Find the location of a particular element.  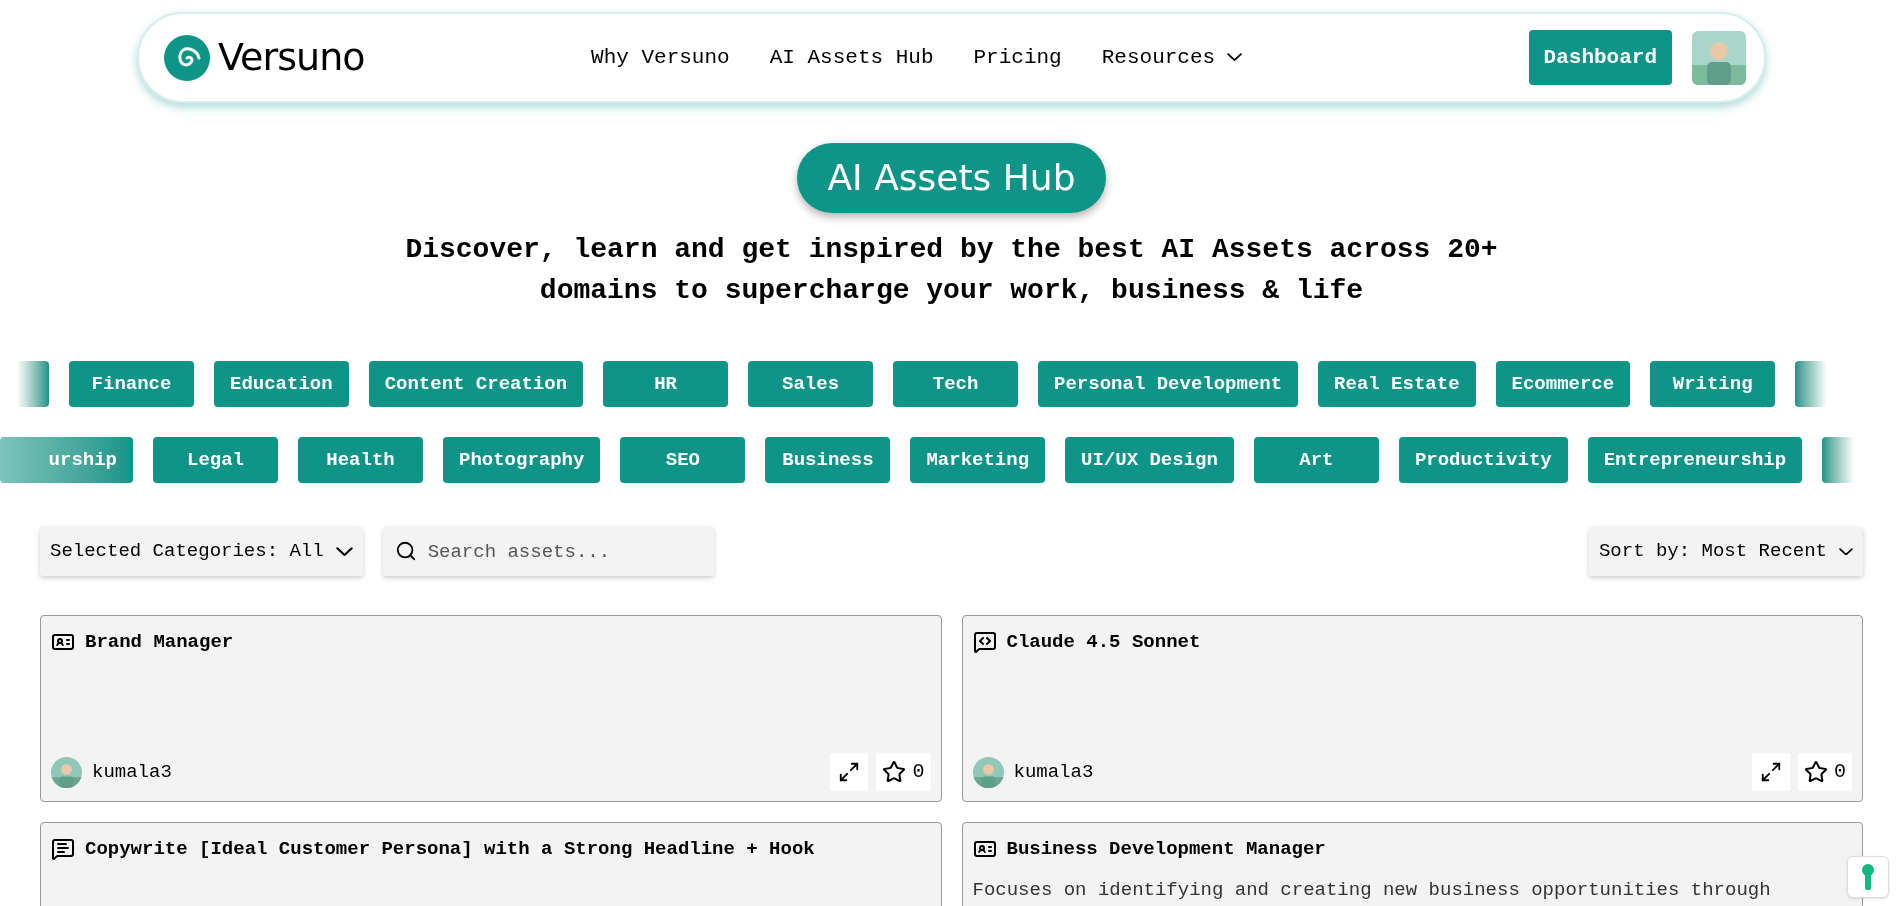

keyhole-icon is located at coordinates (1868, 877).